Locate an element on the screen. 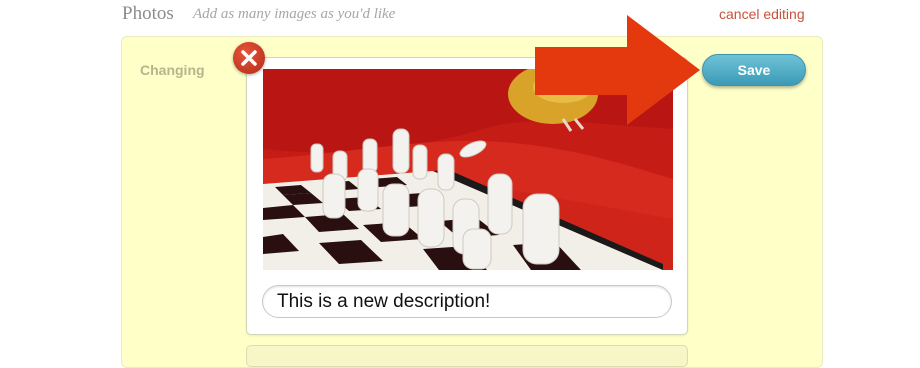 The image size is (920, 368). close-icon is located at coordinates (249, 58).